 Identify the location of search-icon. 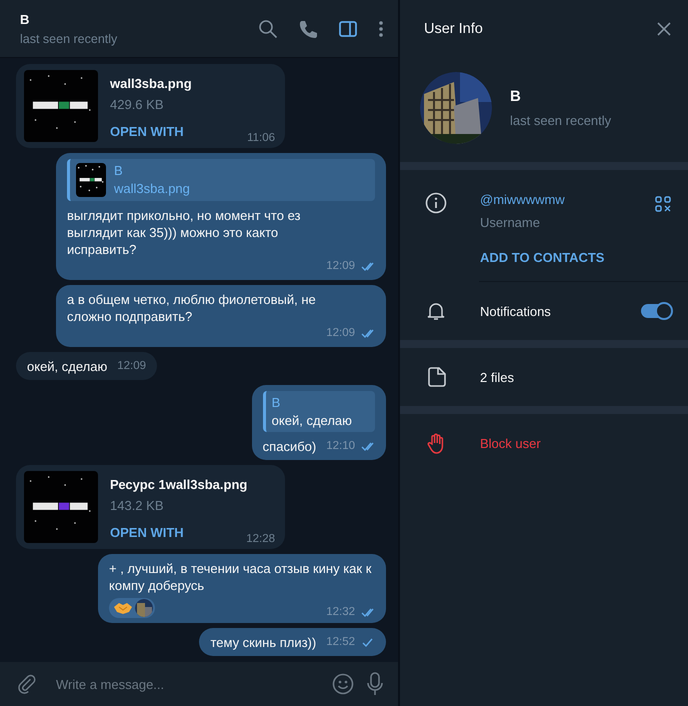
(268, 28).